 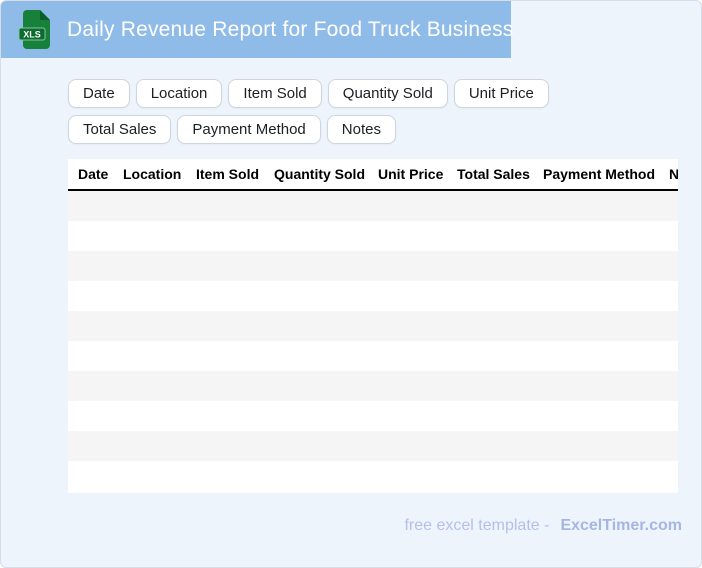 I want to click on chip-notes: Notes, so click(x=361, y=129).